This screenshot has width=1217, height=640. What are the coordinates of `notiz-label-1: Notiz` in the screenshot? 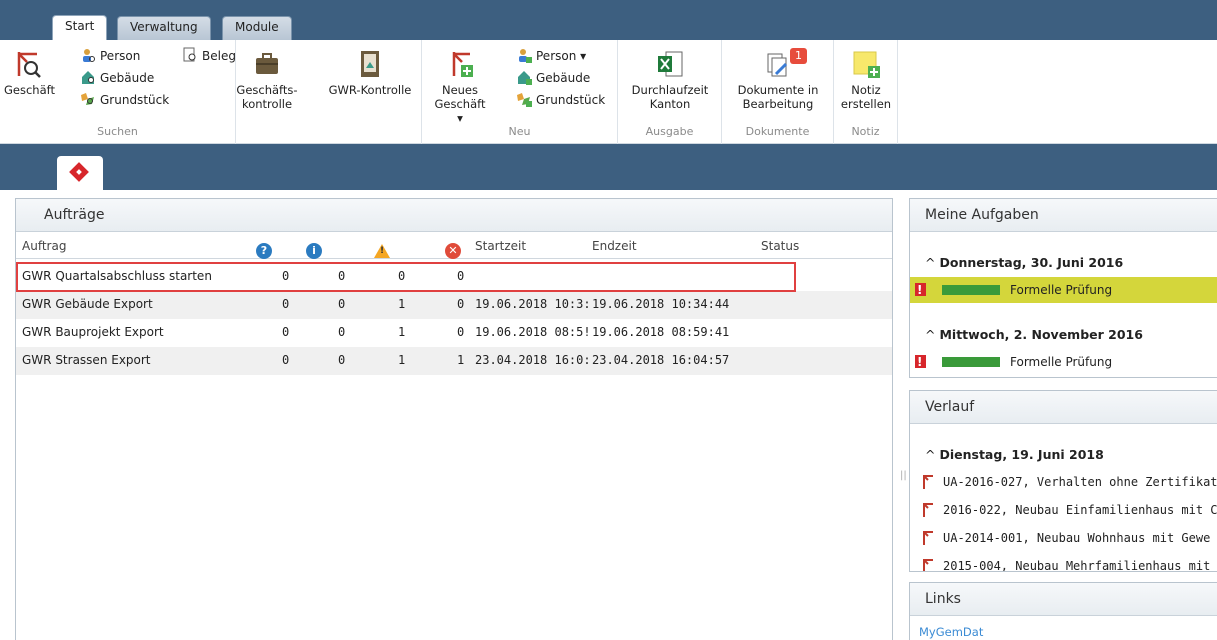 It's located at (866, 90).